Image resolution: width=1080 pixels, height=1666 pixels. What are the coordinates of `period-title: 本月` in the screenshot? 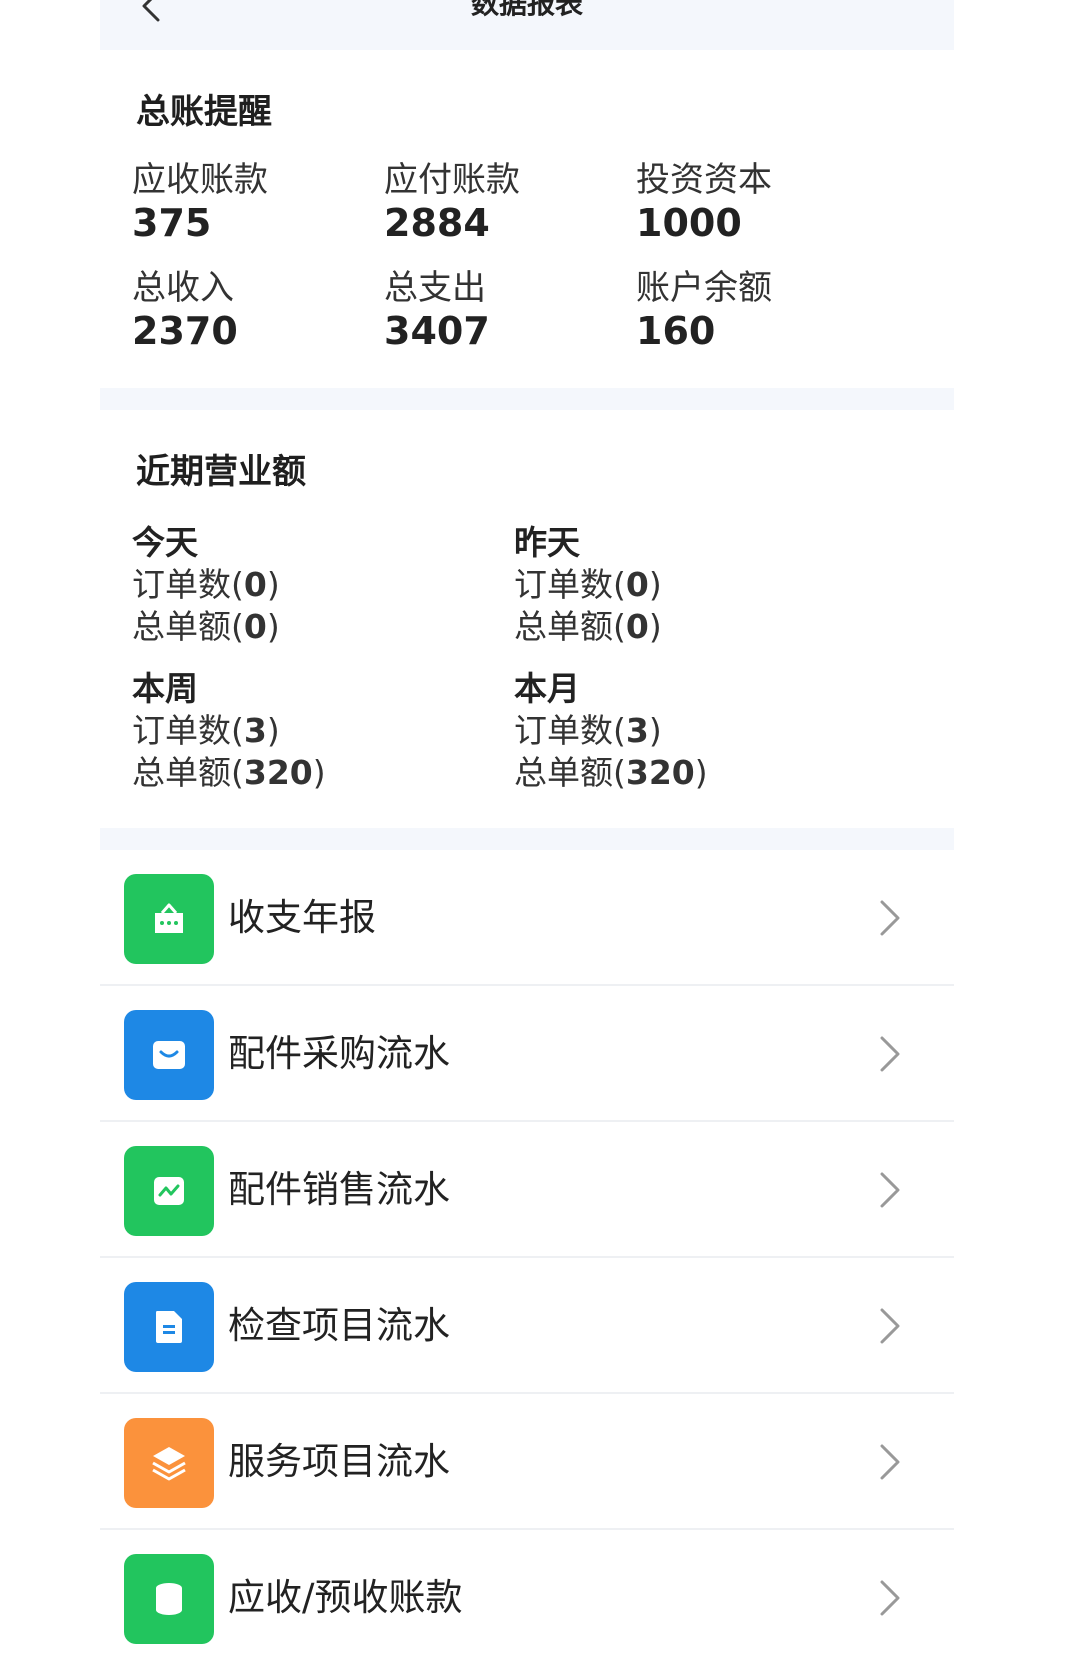 It's located at (547, 688).